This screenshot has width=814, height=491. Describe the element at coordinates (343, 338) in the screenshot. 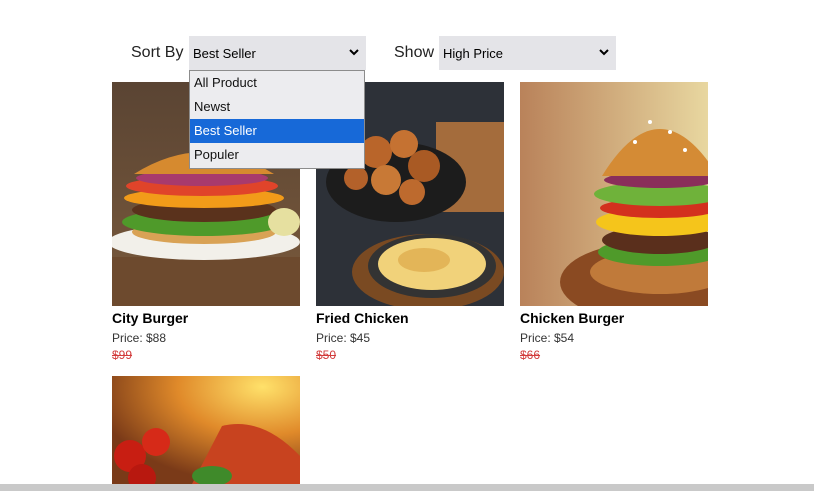

I see `product-price: Price: $45` at that location.